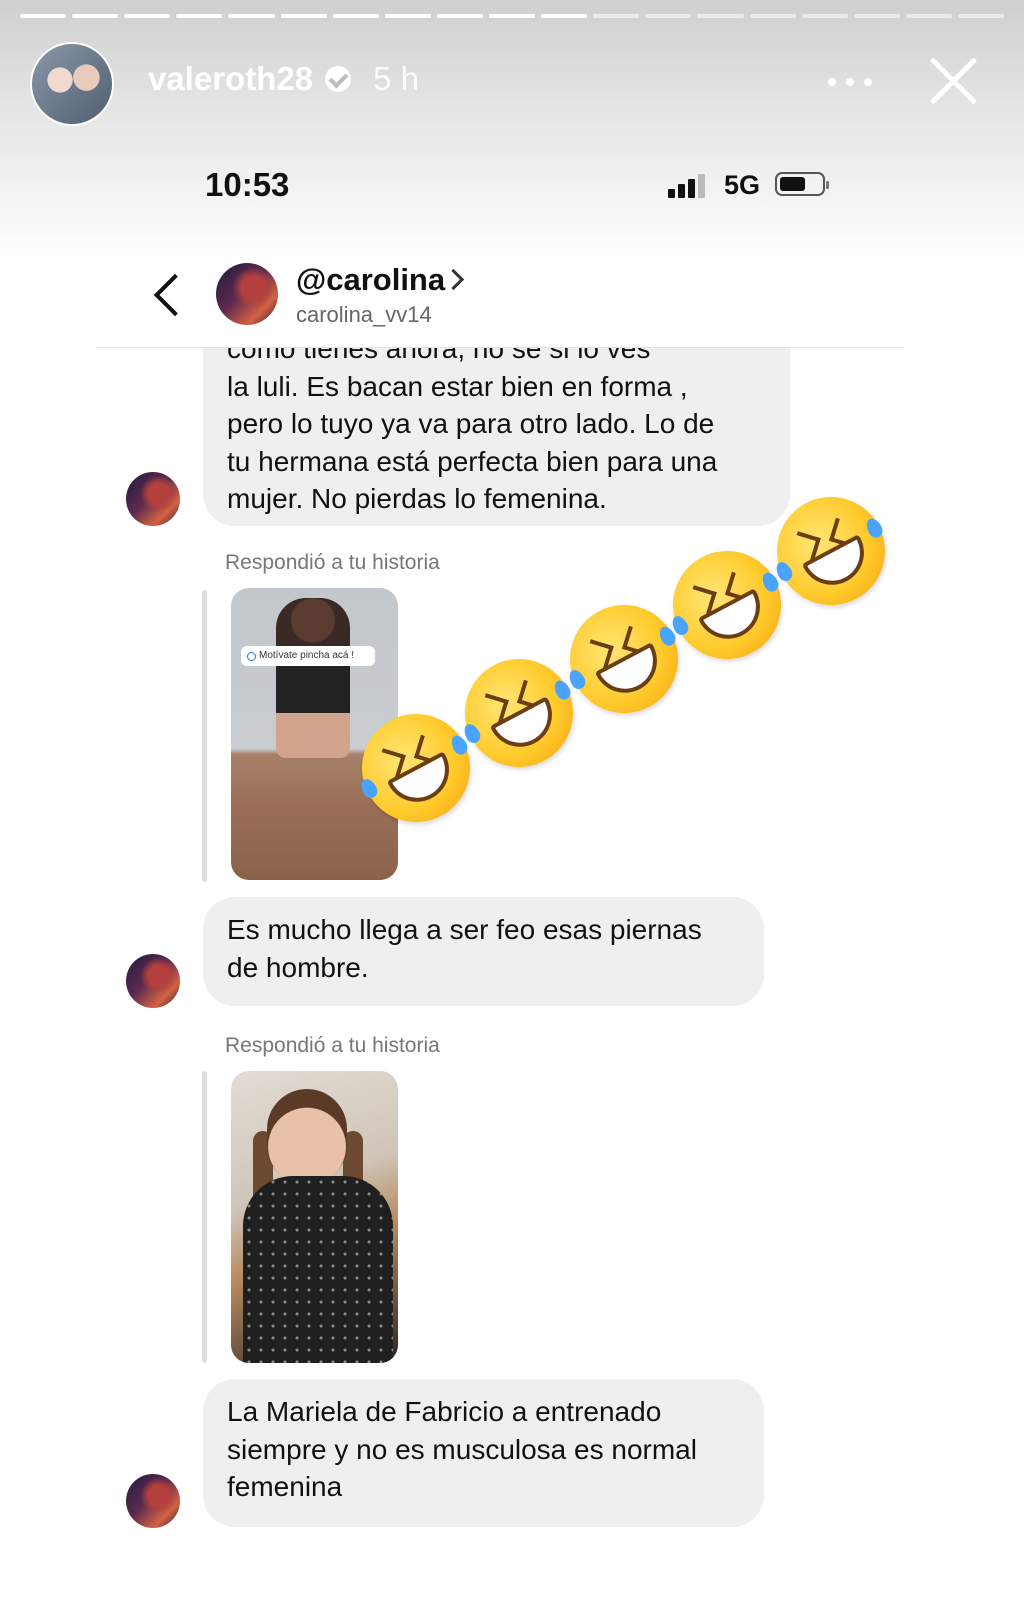 The width and height of the screenshot is (1024, 1601). I want to click on signal-icon, so click(689, 185).